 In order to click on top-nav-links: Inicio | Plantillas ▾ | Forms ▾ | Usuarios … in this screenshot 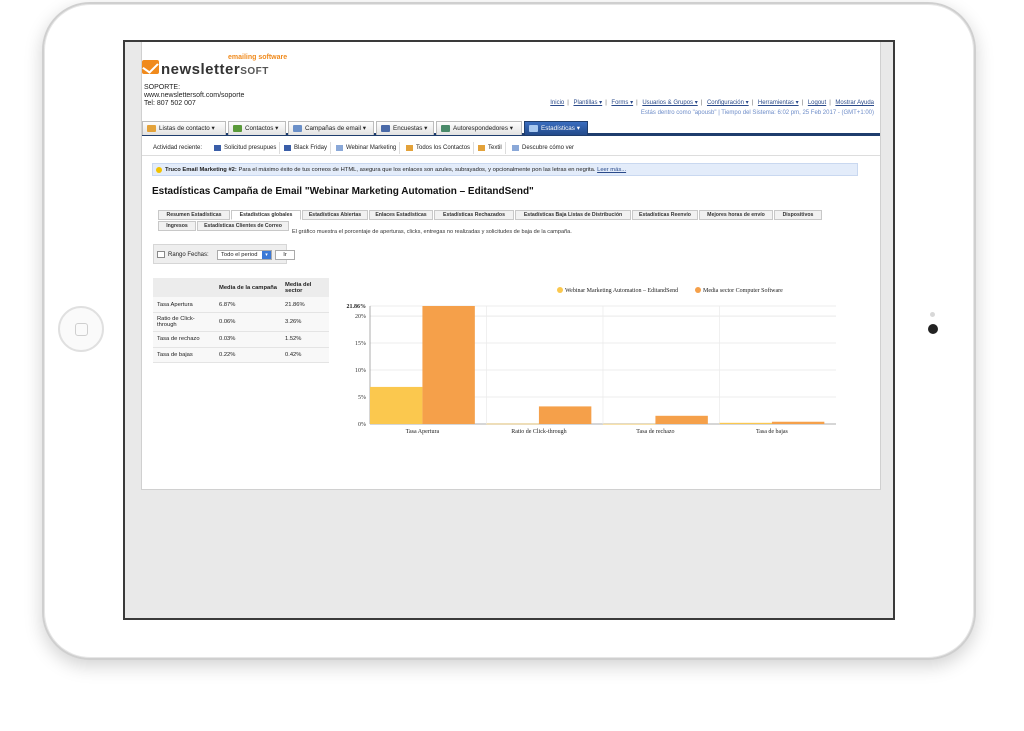, I will do `click(712, 103)`.